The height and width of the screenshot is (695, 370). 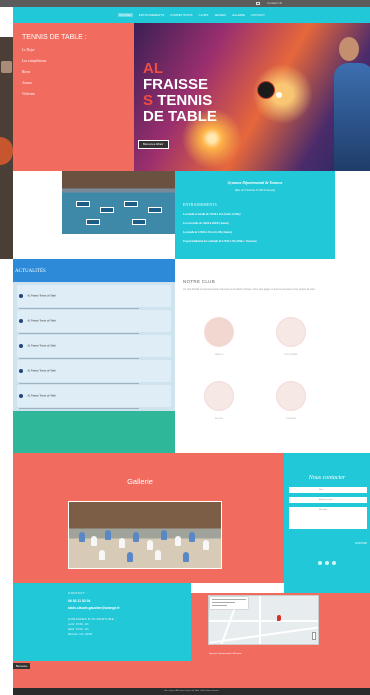 I want to click on nav-item-clubs: CLUBS, so click(x=204, y=15).